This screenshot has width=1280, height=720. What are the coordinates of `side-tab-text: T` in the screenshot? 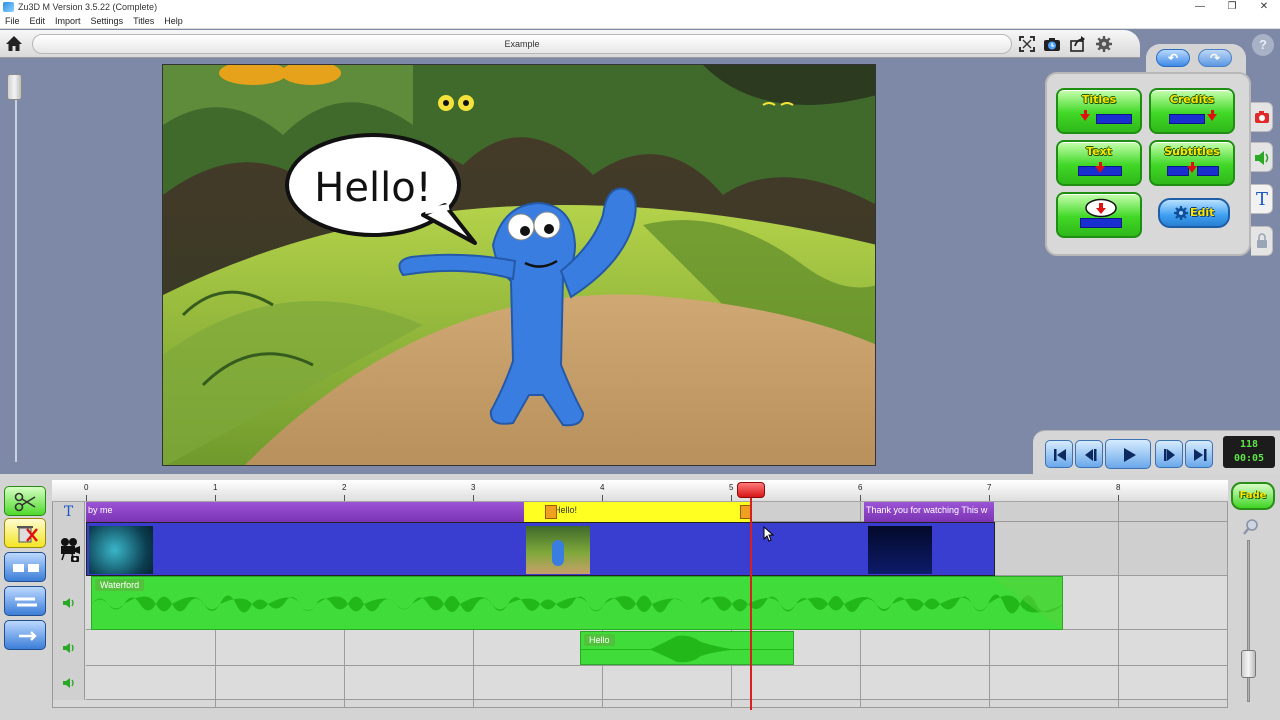 It's located at (1262, 199).